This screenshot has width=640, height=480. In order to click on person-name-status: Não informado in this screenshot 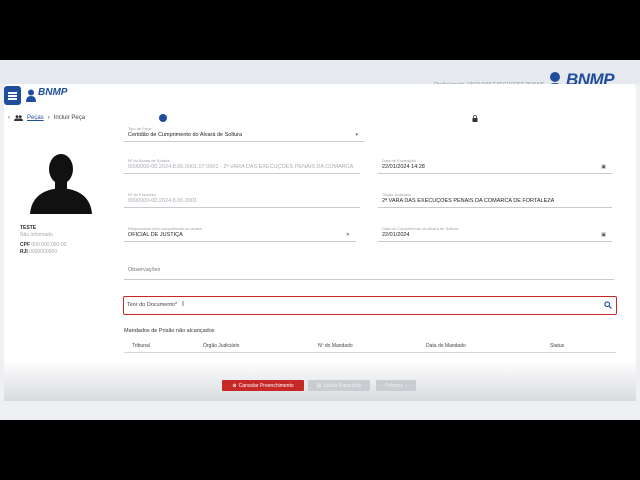, I will do `click(36, 235)`.